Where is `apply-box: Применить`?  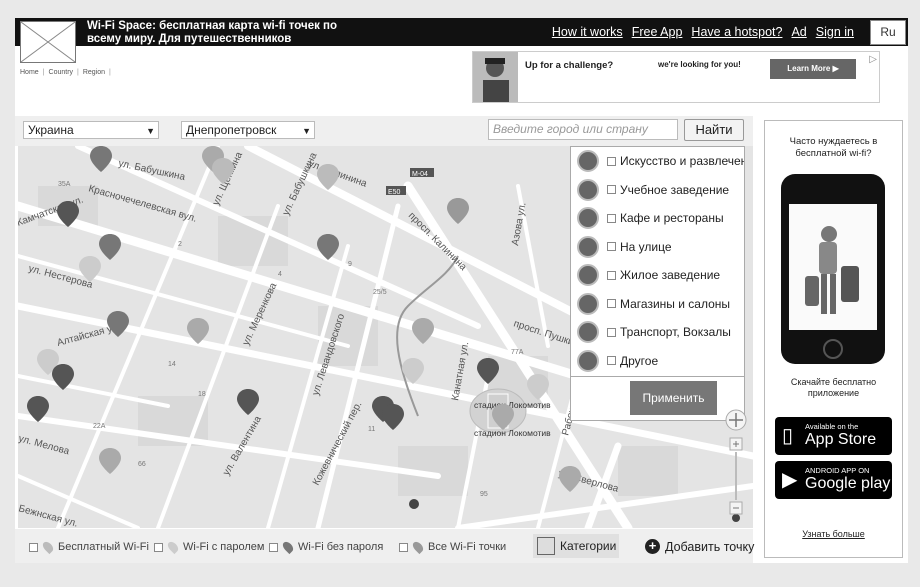
apply-box: Применить is located at coordinates (657, 399).